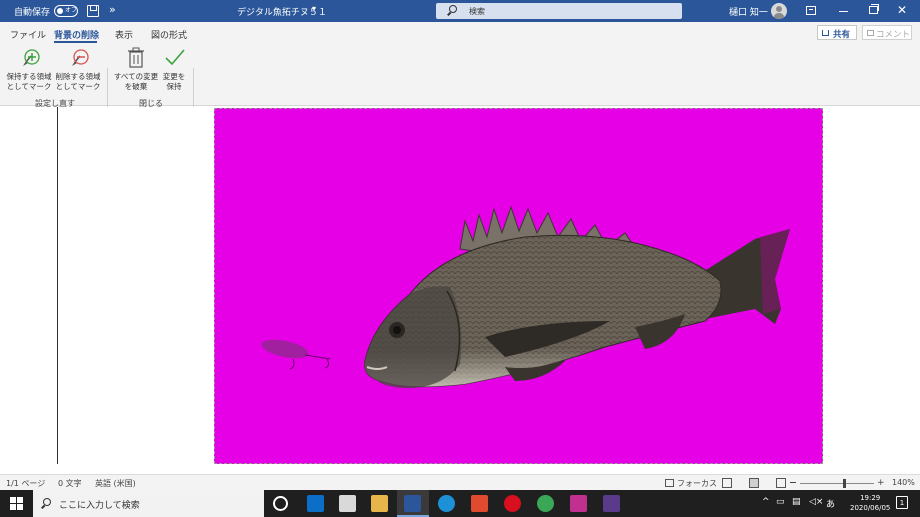 The height and width of the screenshot is (517, 920). I want to click on zoom-slider-thumb, so click(844, 483).